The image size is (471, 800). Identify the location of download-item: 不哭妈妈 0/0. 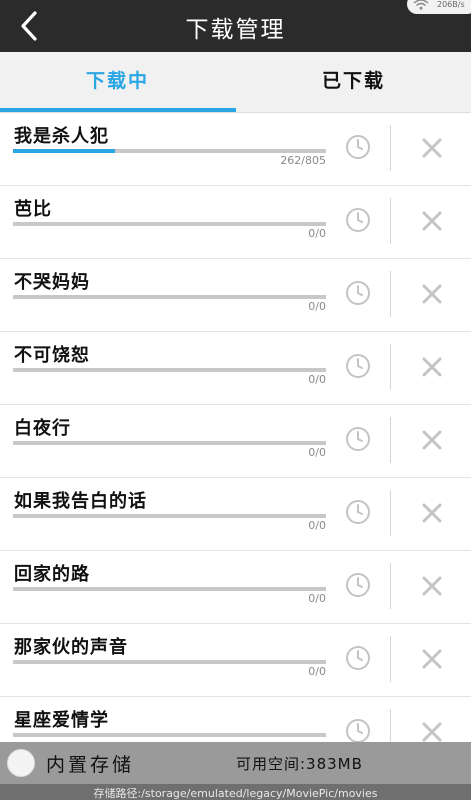
(235, 295).